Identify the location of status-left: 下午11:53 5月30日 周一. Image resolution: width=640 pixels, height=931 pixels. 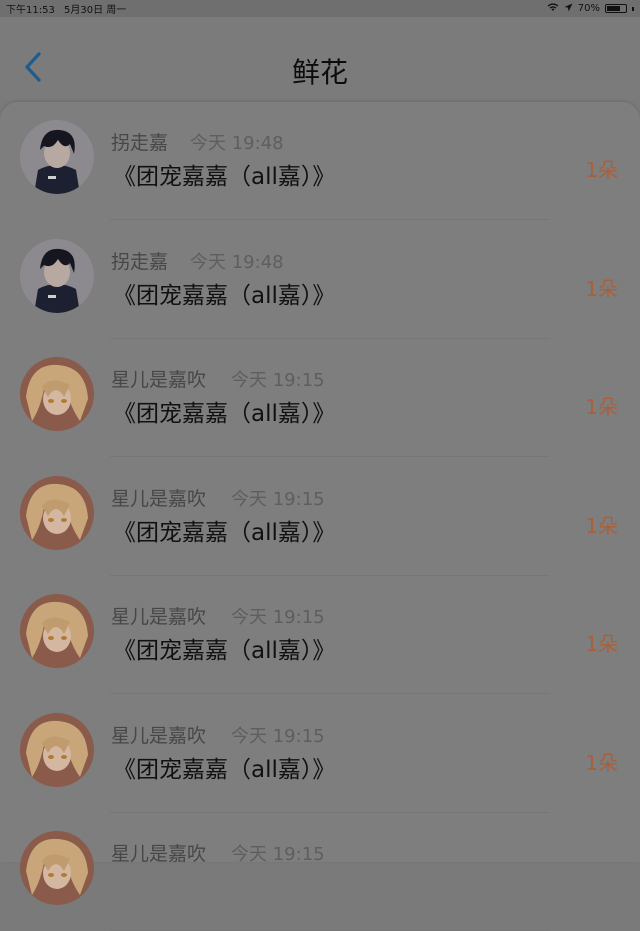
(69, 8).